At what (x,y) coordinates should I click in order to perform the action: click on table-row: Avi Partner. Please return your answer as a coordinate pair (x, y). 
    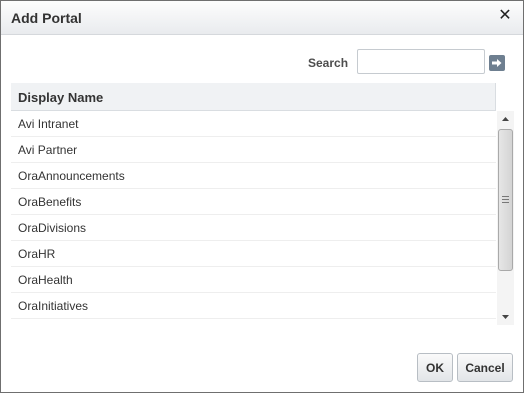
    Looking at the image, I should click on (253, 150).